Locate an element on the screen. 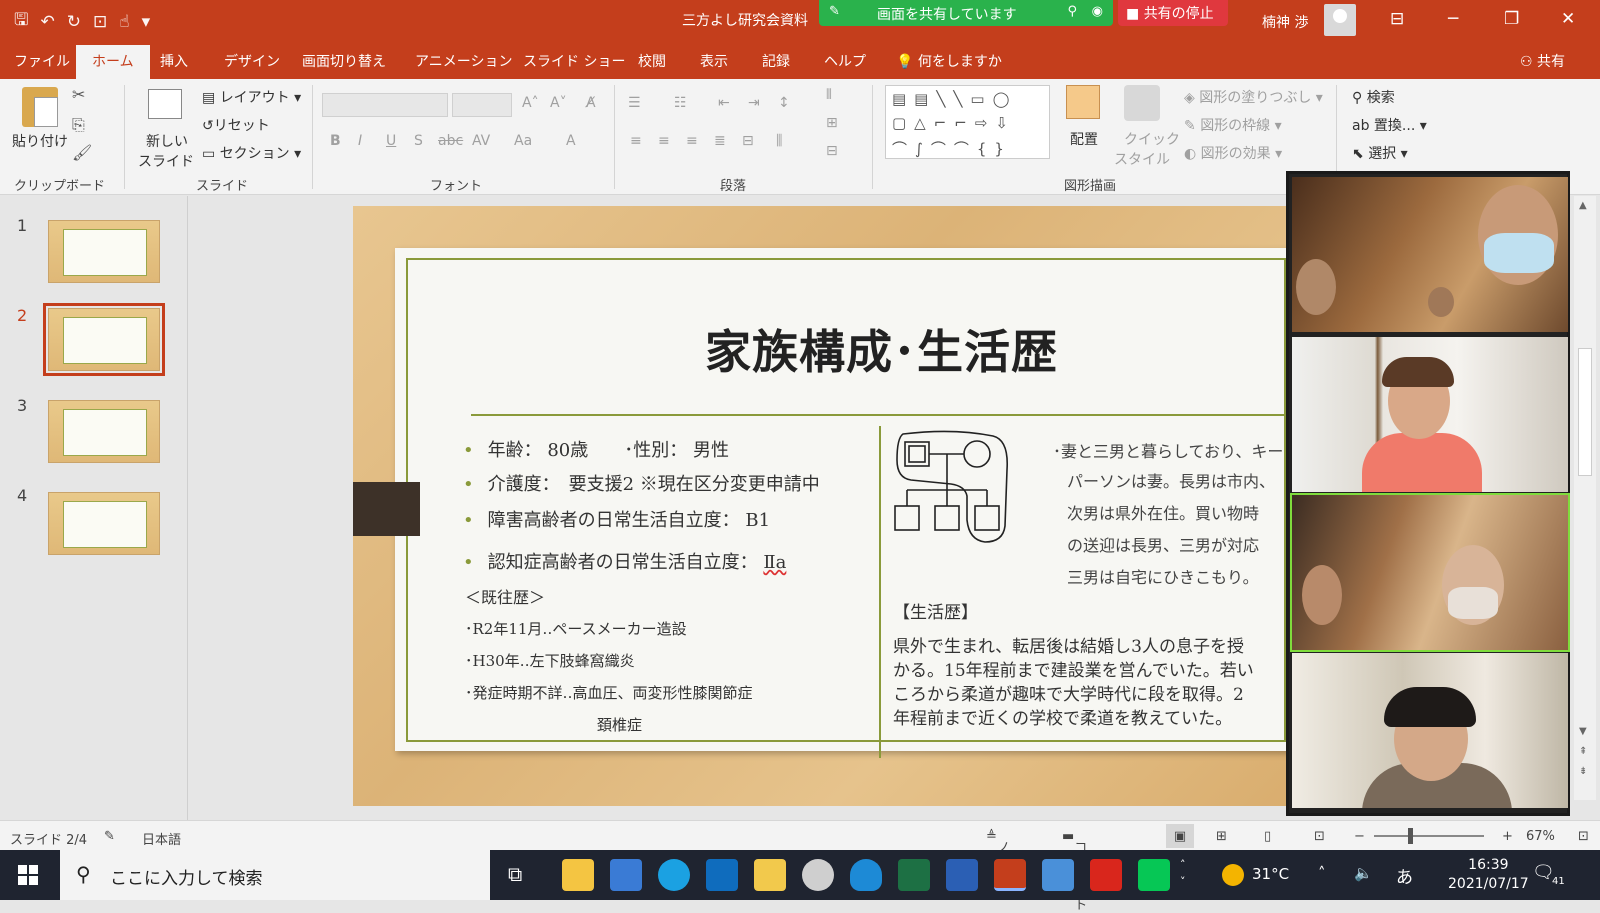  store-app-icon is located at coordinates (626, 875).